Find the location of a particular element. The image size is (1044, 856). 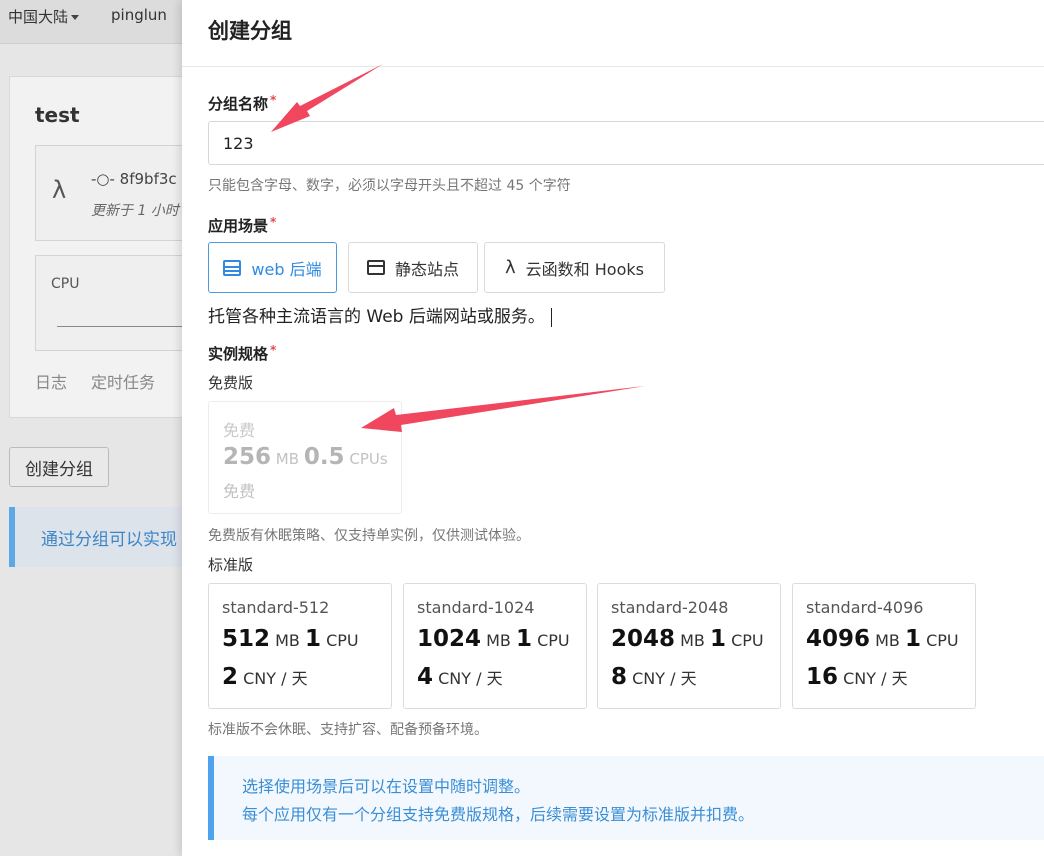

spec-resources: 4096 MB 1 CPU is located at coordinates (882, 639).